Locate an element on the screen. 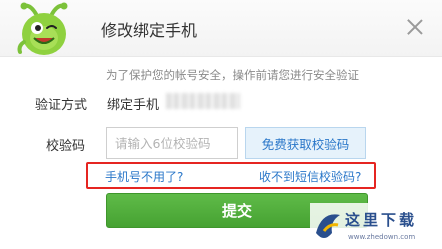 The width and height of the screenshot is (442, 249). close-icon is located at coordinates (415, 27).